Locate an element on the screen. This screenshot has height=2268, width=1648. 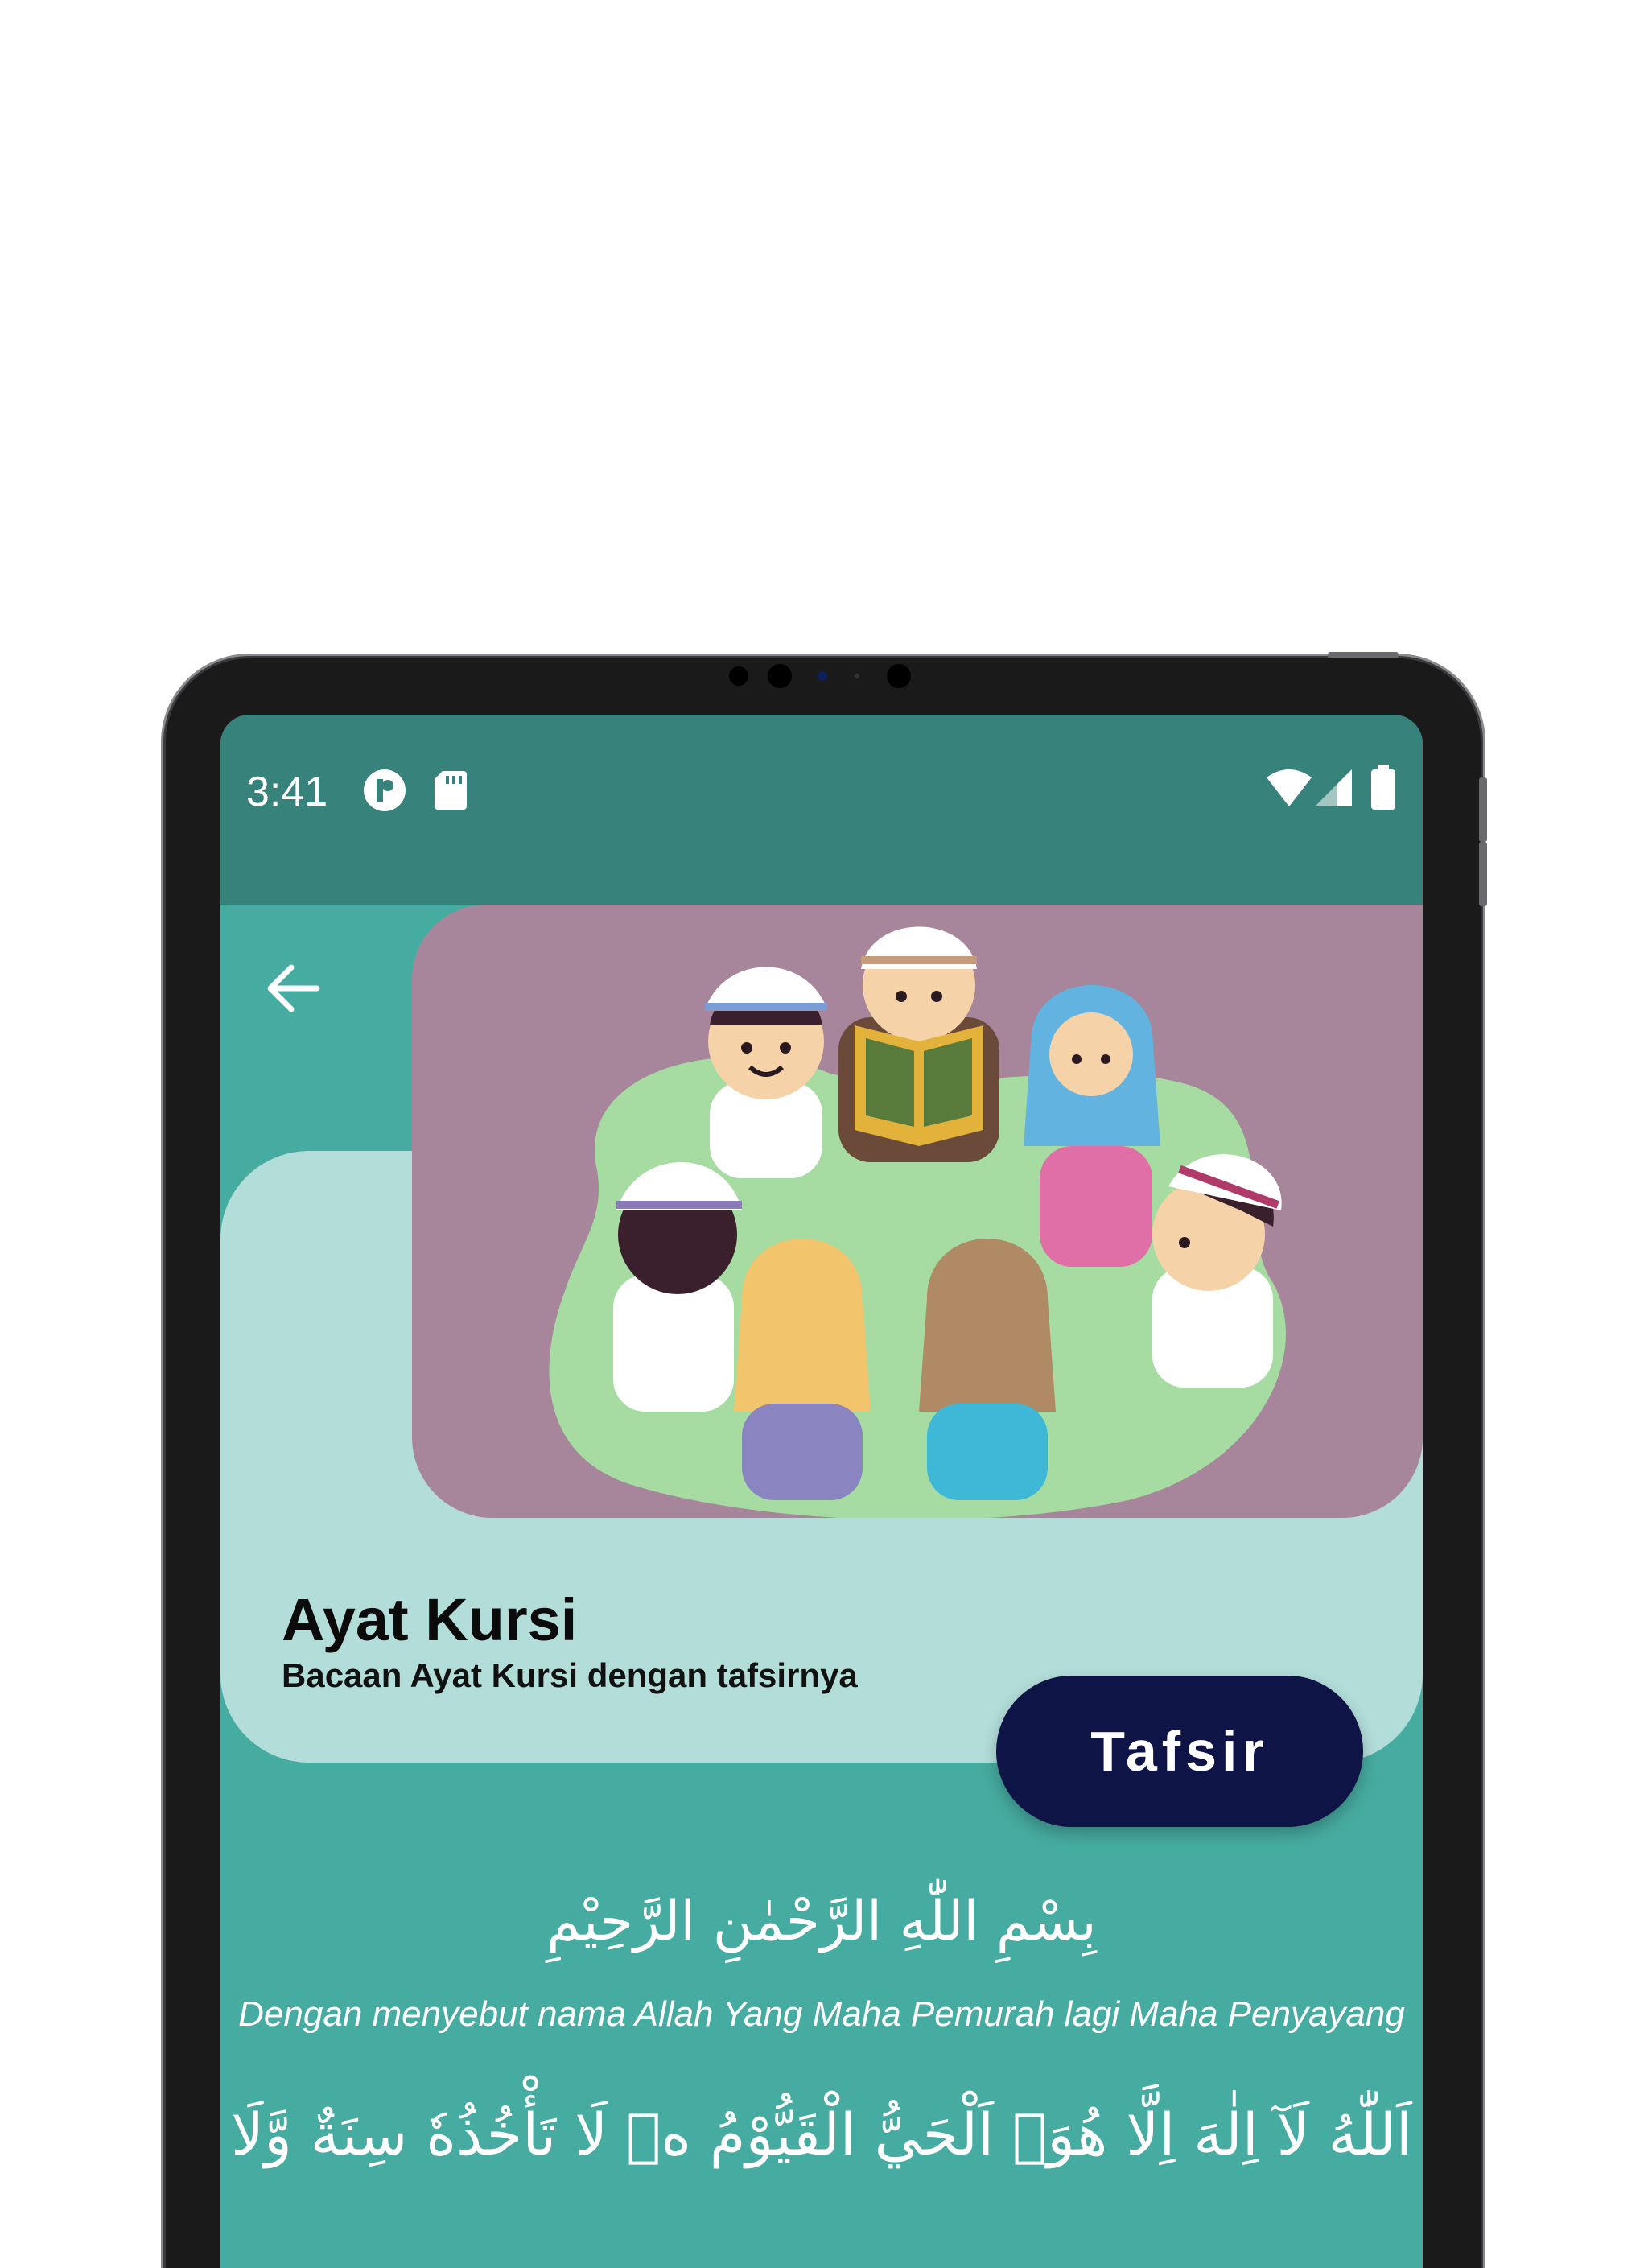
wifi-icon is located at coordinates (1289, 790).